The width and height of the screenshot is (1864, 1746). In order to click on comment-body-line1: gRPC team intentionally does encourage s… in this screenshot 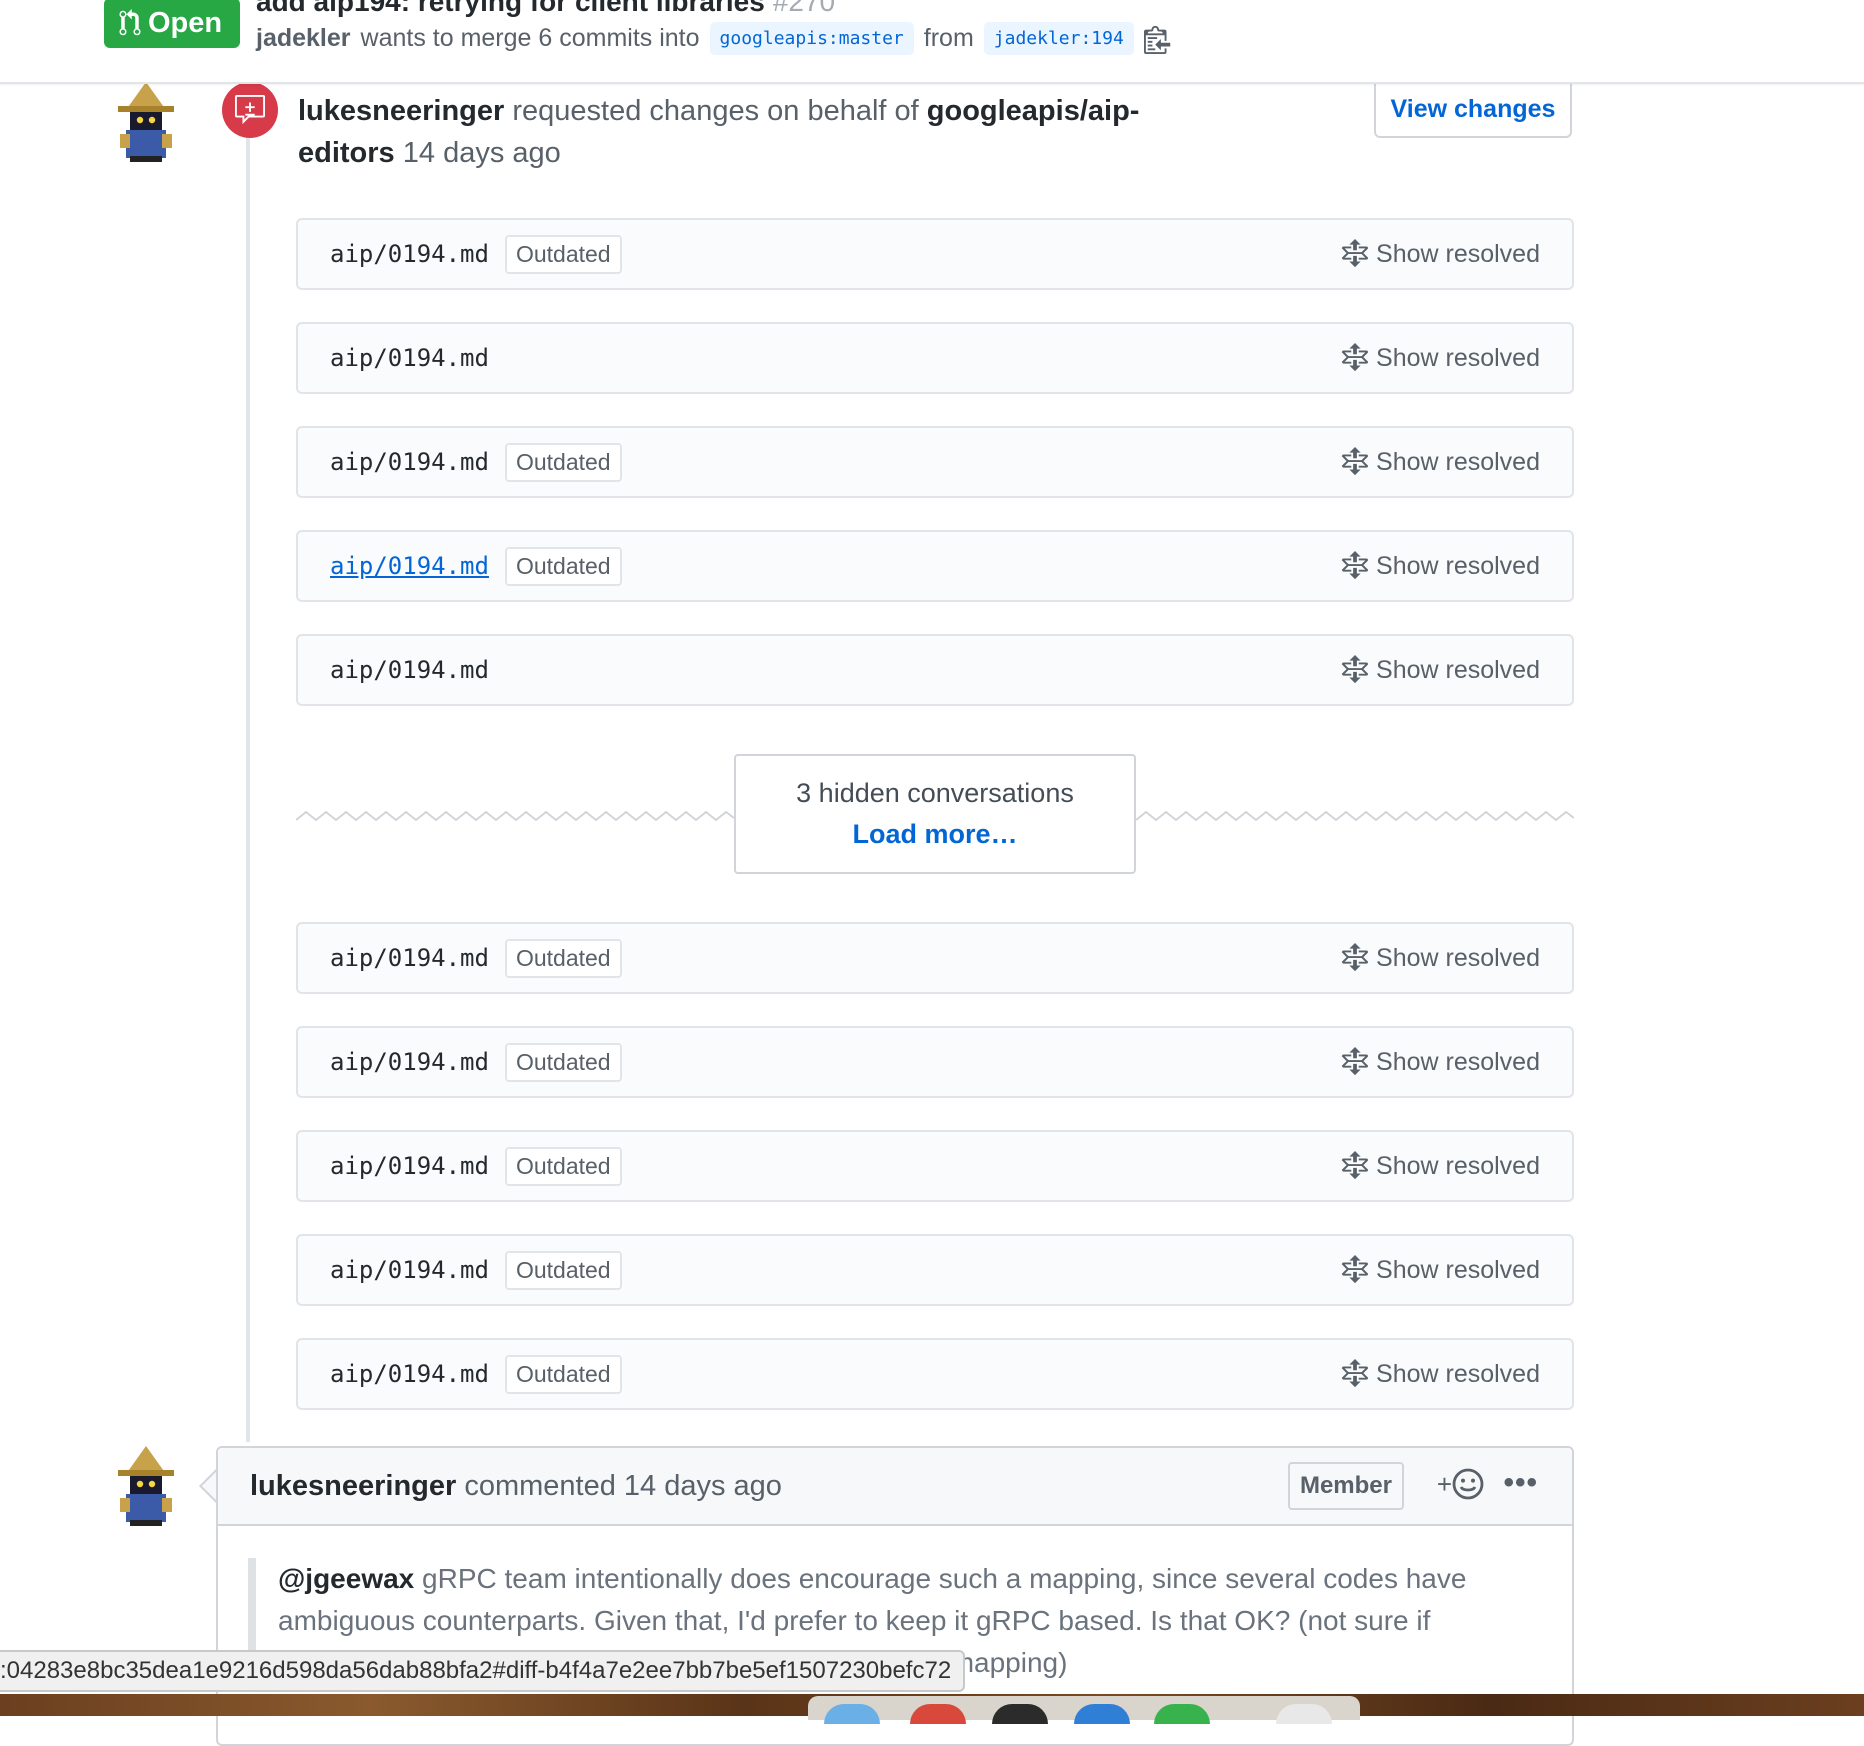, I will do `click(944, 1578)`.